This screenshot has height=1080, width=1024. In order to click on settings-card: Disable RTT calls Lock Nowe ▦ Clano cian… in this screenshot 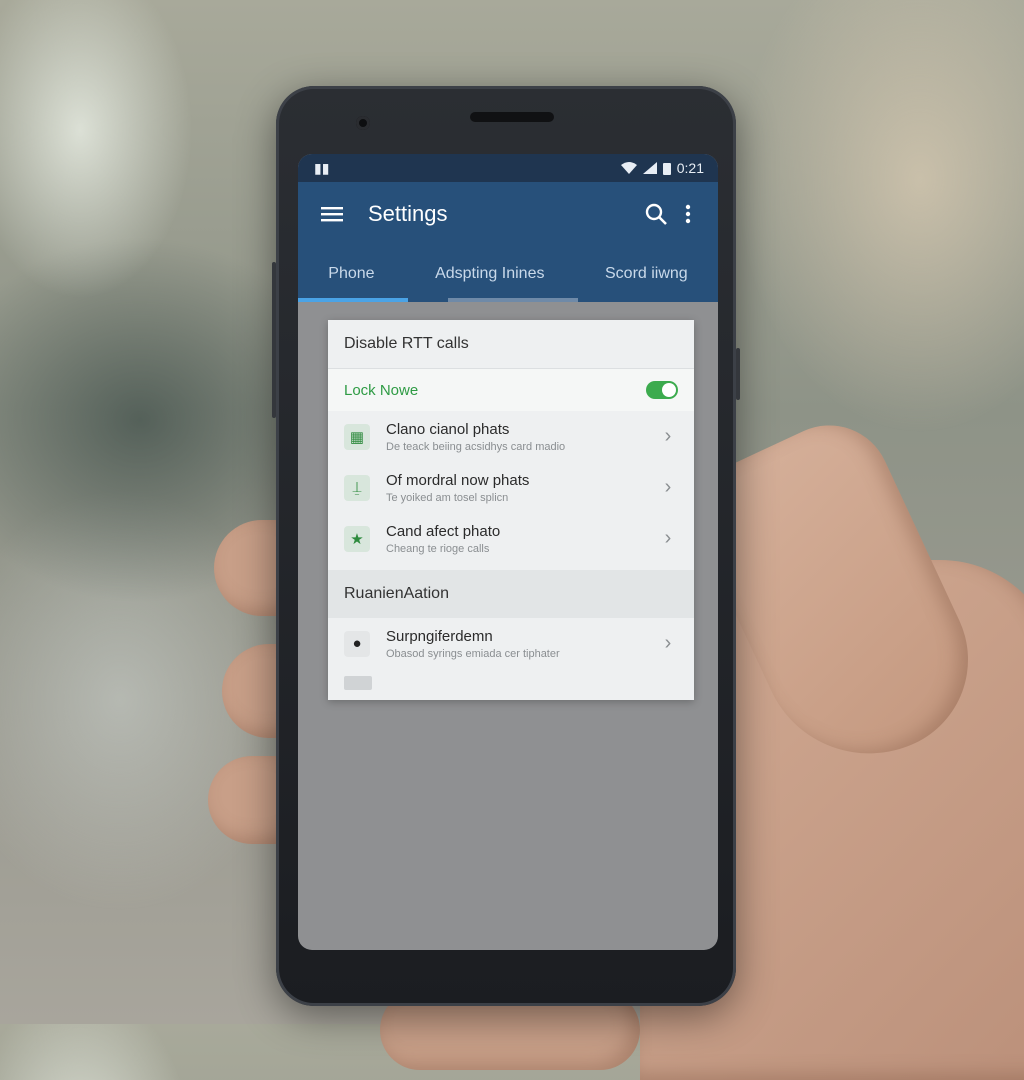, I will do `click(511, 510)`.